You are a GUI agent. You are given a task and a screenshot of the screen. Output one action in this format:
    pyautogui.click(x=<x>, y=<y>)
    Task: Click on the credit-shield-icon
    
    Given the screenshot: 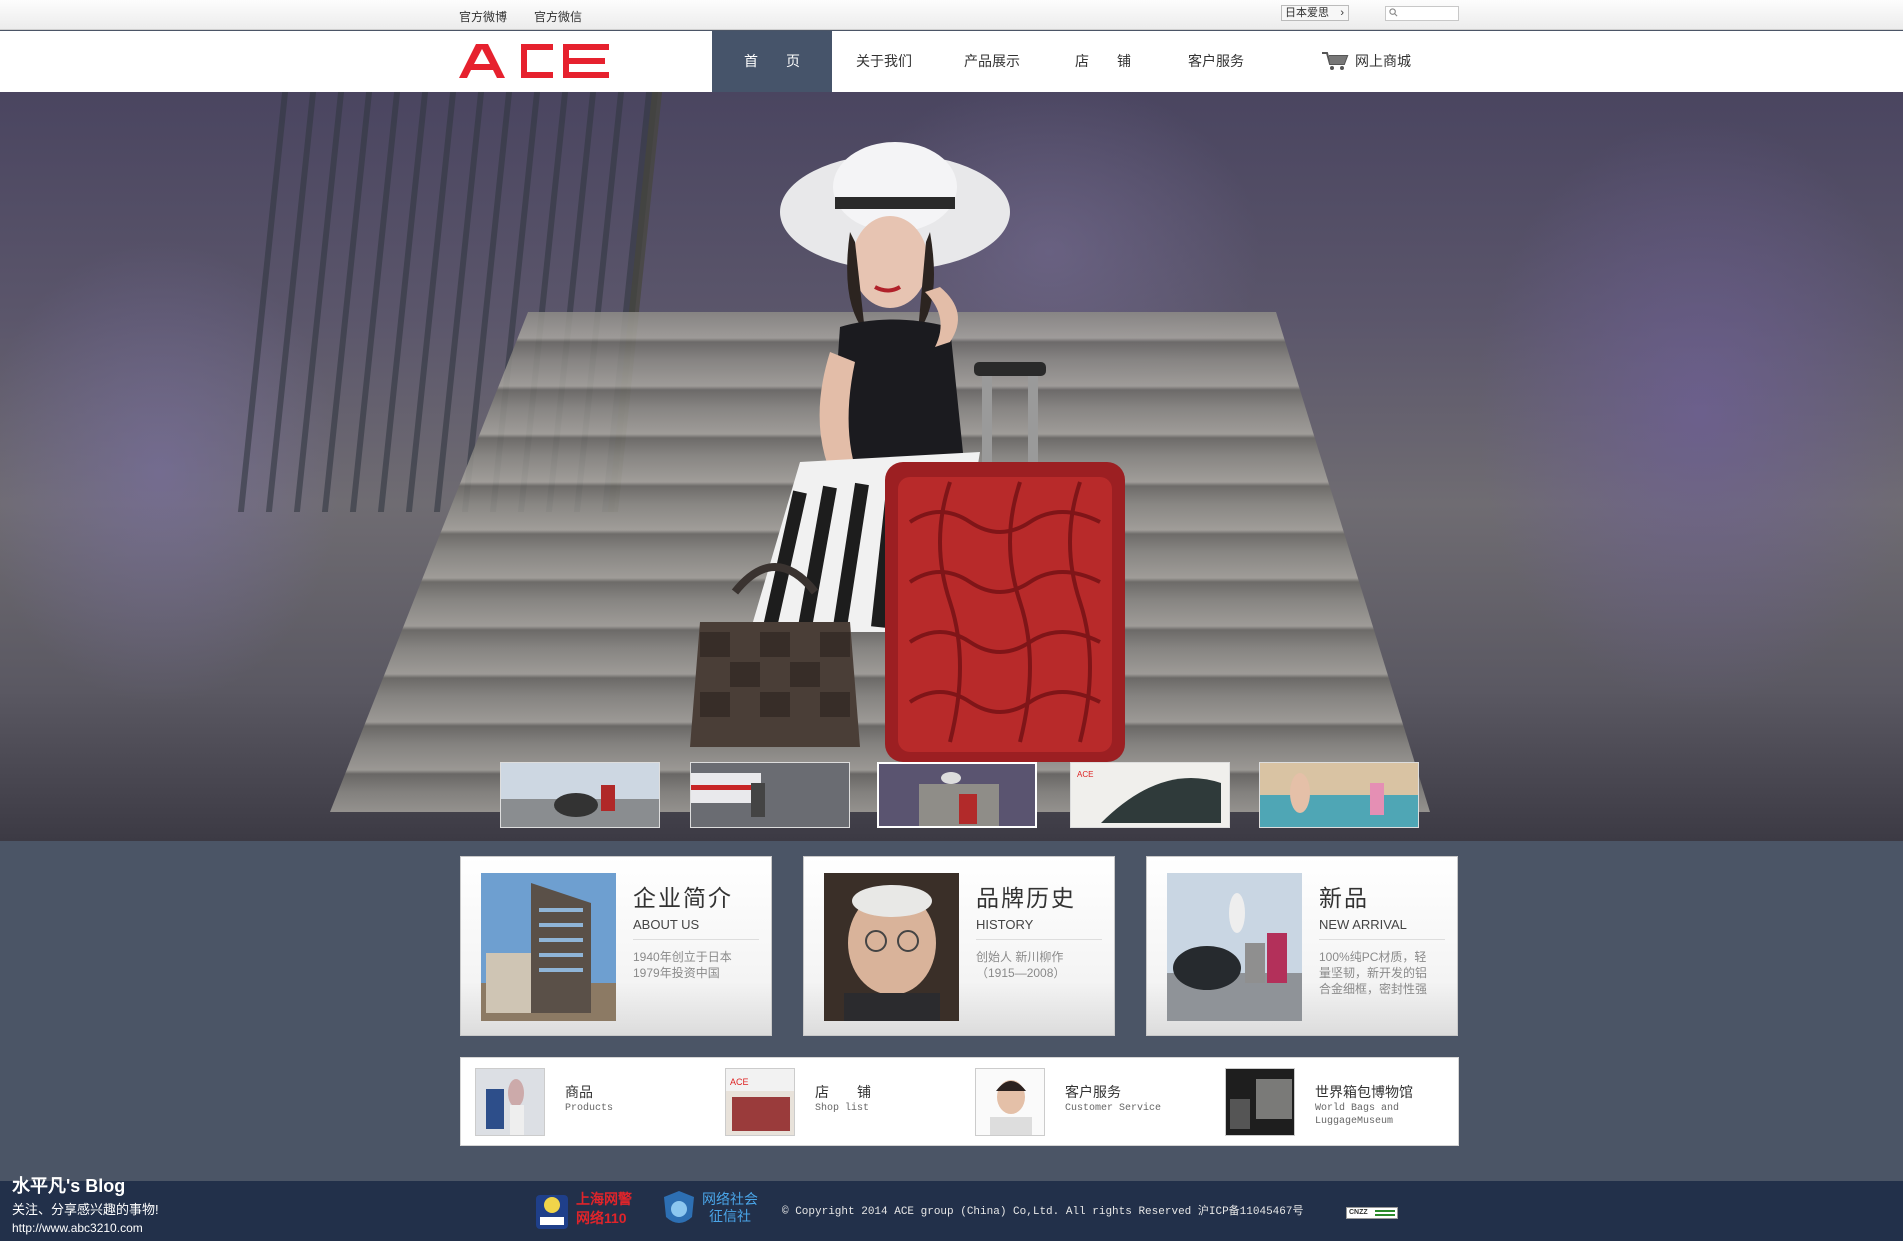 What is the action you would take?
    pyautogui.click(x=679, y=1207)
    